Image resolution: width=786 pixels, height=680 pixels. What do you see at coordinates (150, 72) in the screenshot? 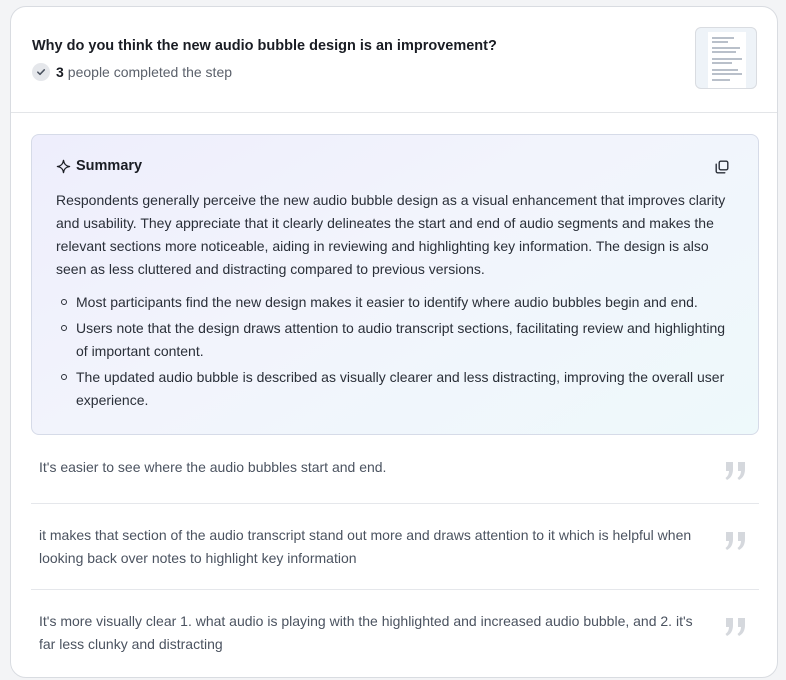
I see `completed-label: people completed the step` at bounding box center [150, 72].